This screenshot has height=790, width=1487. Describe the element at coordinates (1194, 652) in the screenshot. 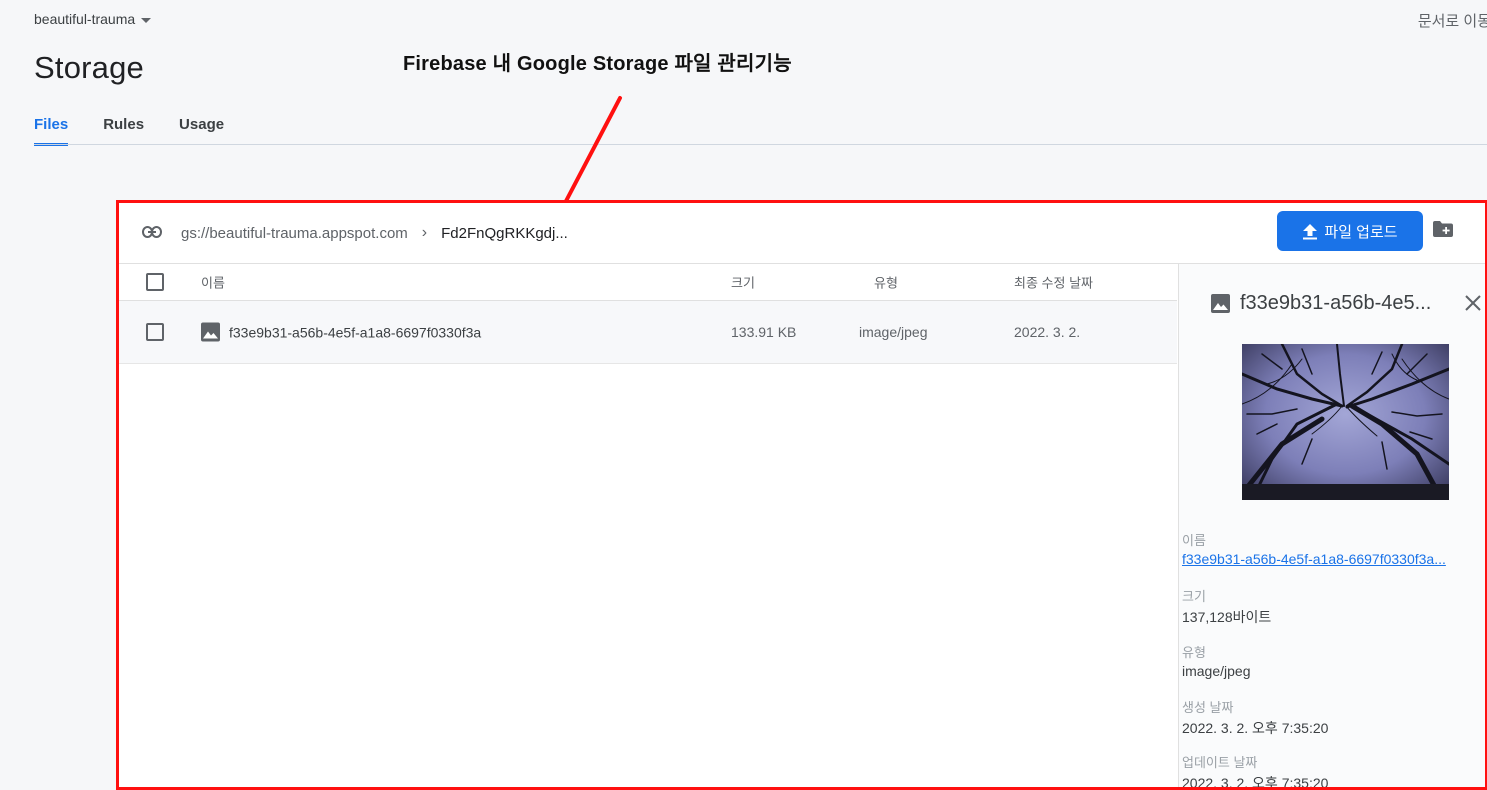

I see `detail-label-type: 유형` at that location.